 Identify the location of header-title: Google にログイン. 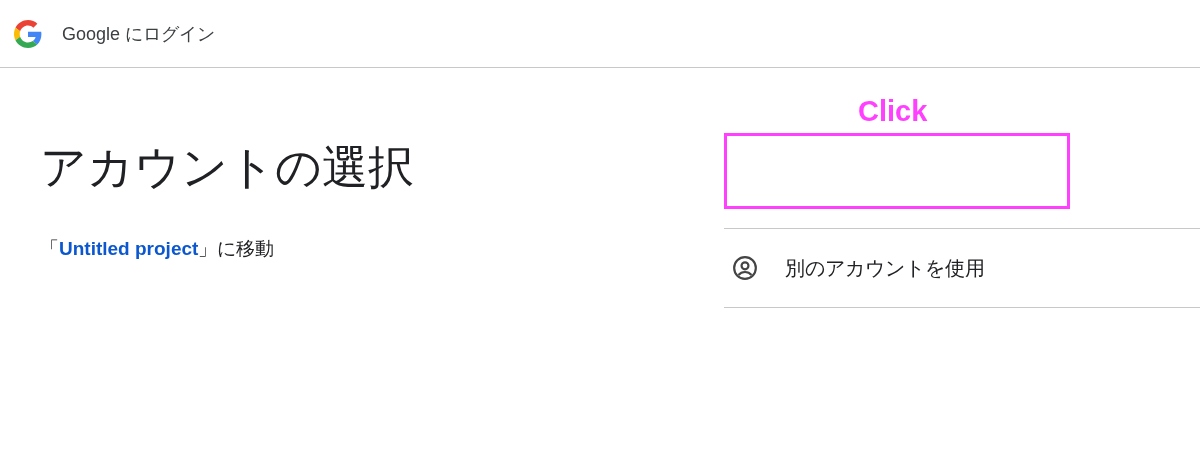
(139, 34).